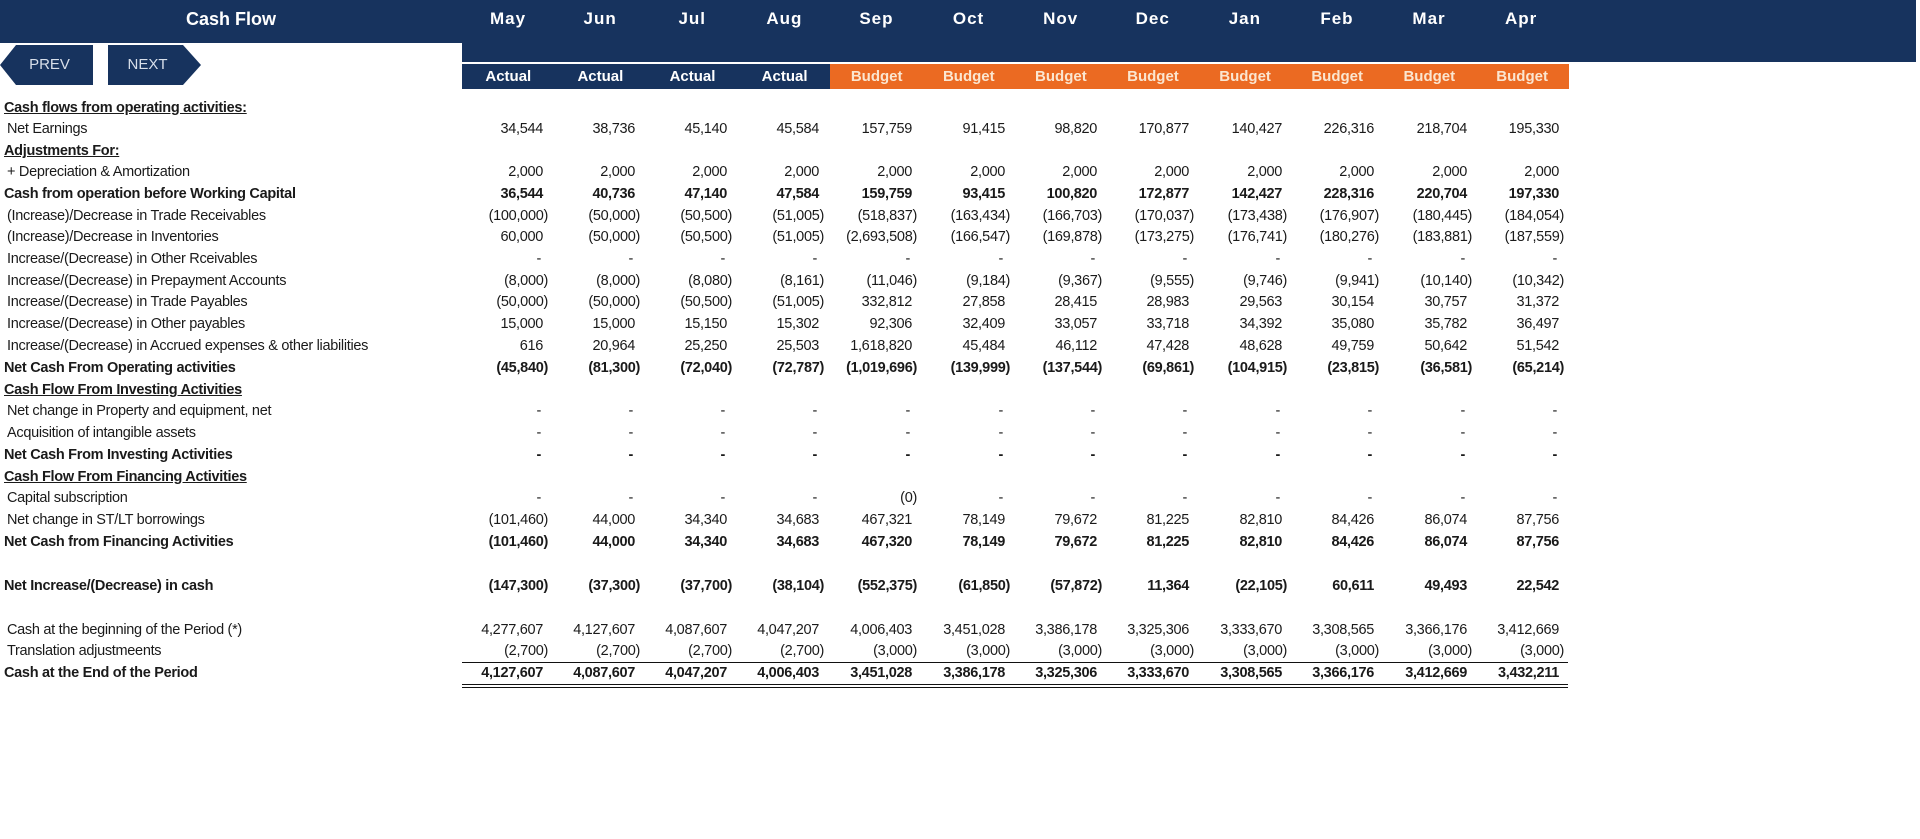  Describe the element at coordinates (1061, 76) in the screenshot. I see `type-badge-nov: Budget` at that location.